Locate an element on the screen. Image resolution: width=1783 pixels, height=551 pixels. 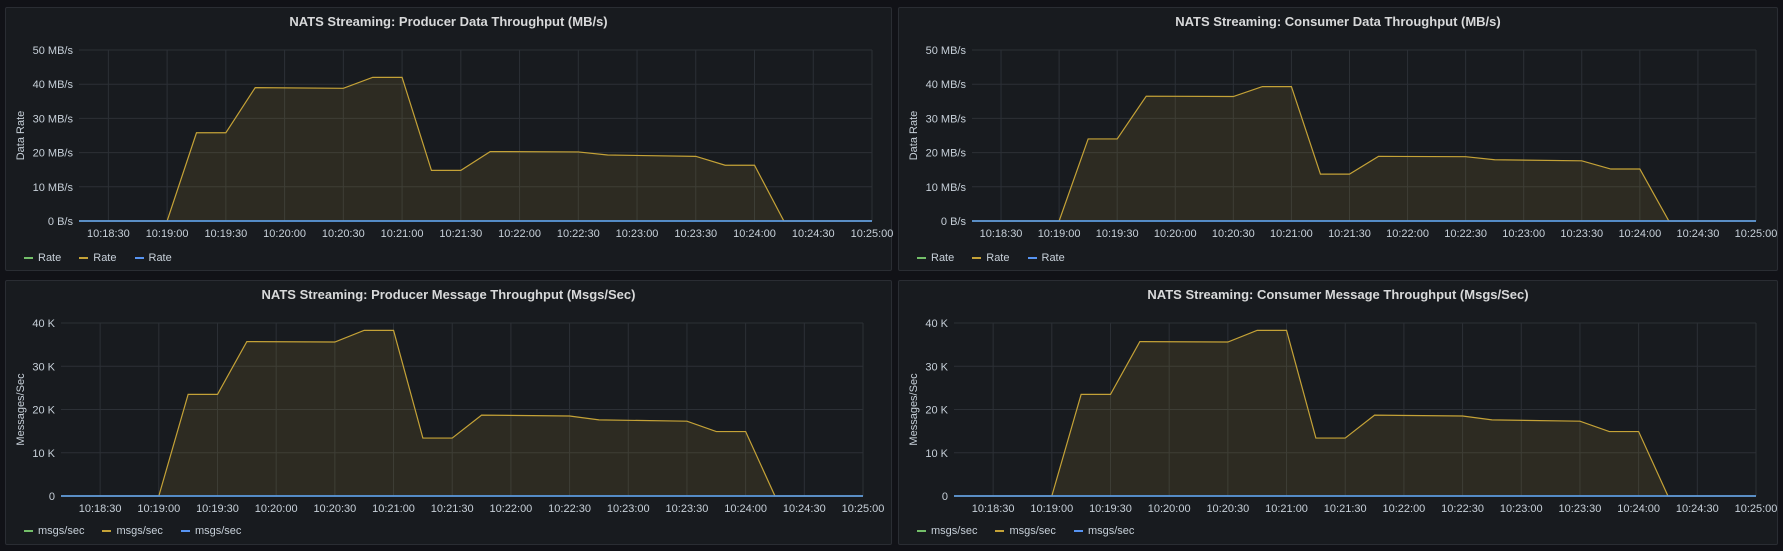
y-tick-label: 40 K is located at coordinates (936, 324).